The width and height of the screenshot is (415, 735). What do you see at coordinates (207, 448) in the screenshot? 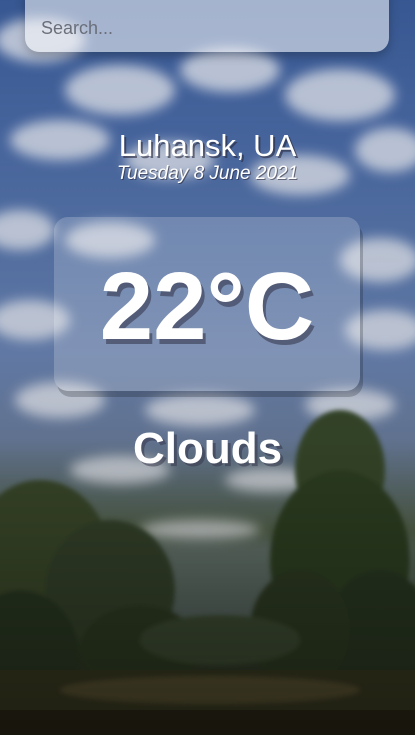
I see `weather-condition: Clouds` at bounding box center [207, 448].